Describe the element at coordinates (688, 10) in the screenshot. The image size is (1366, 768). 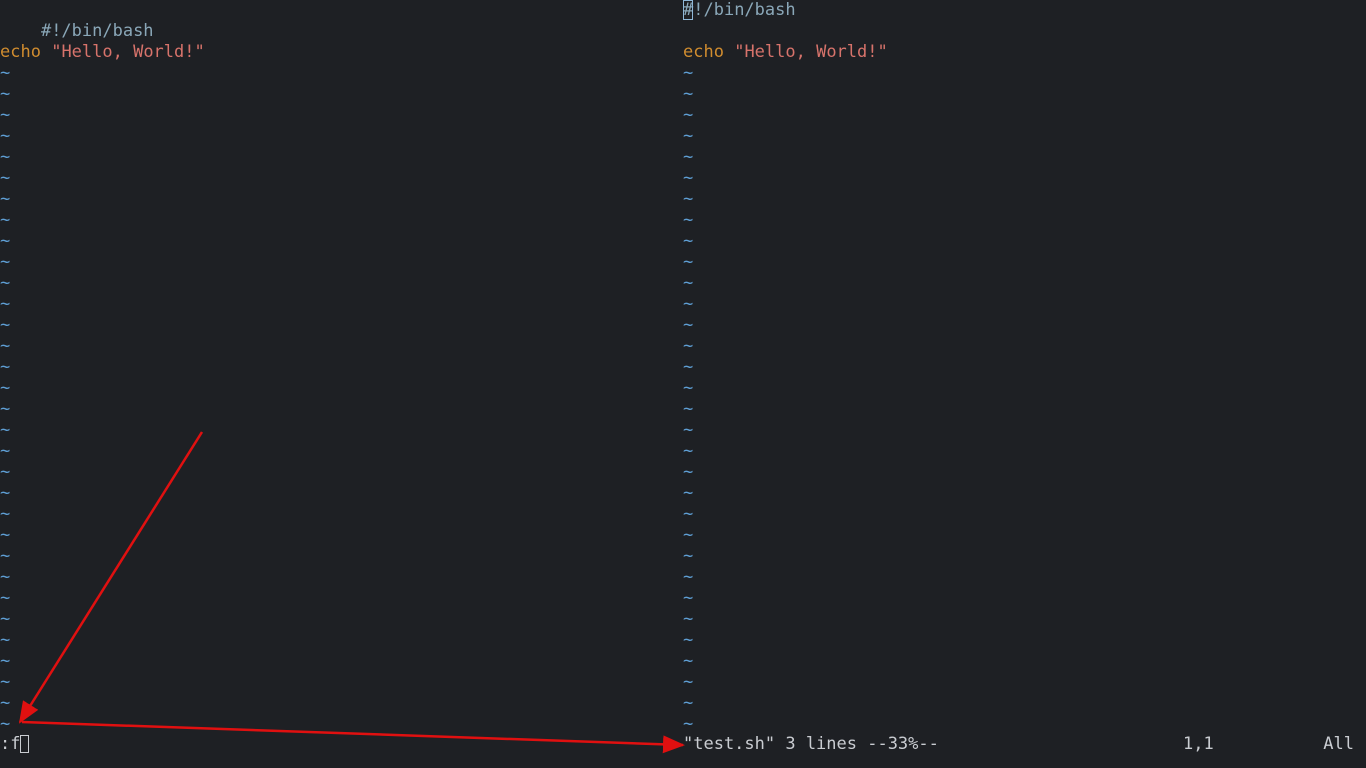
I see `text-cursor: #` at that location.